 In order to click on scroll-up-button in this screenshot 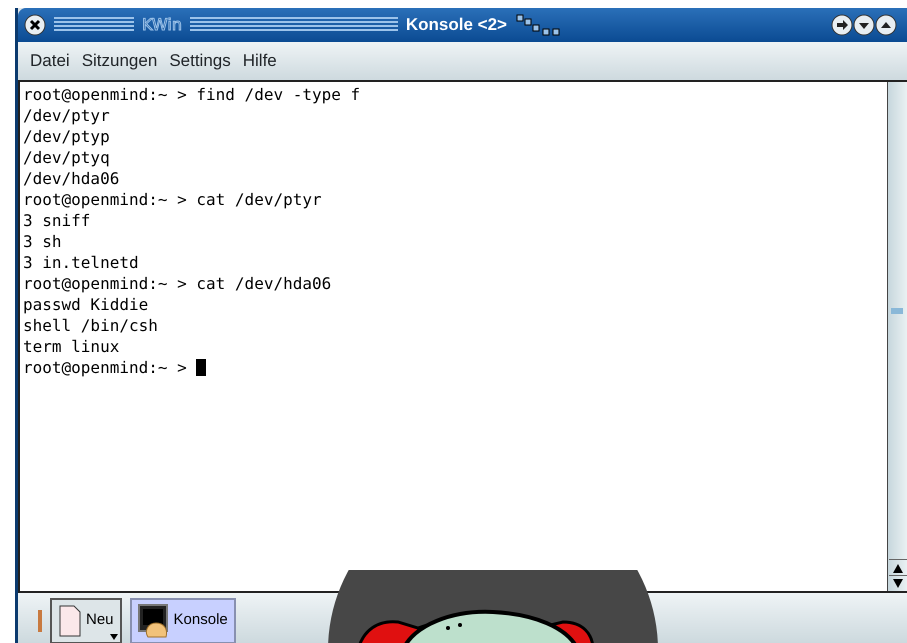, I will do `click(897, 567)`.